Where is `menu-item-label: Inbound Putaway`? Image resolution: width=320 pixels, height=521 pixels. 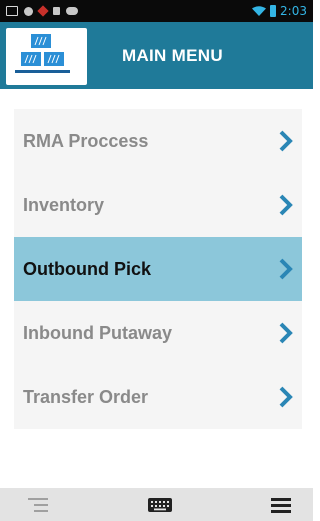 menu-item-label: Inbound Putaway is located at coordinates (98, 332).